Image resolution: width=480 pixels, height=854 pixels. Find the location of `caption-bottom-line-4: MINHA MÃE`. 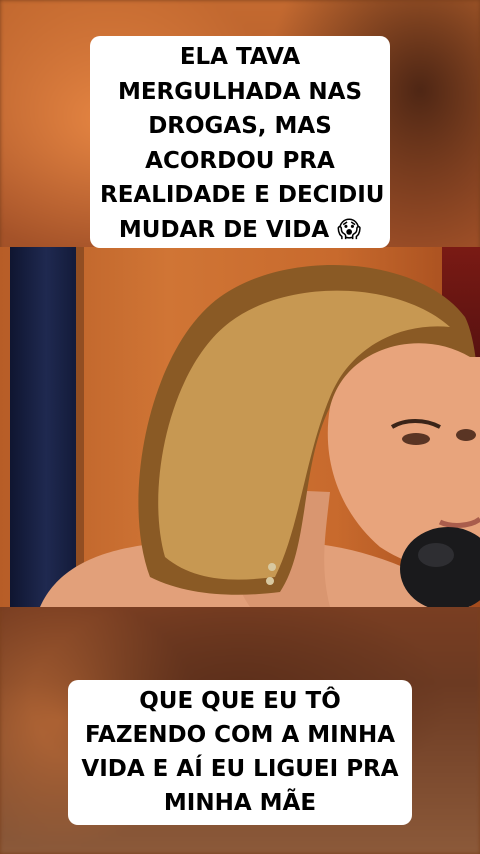

caption-bottom-line-4: MINHA MÃE is located at coordinates (240, 803).